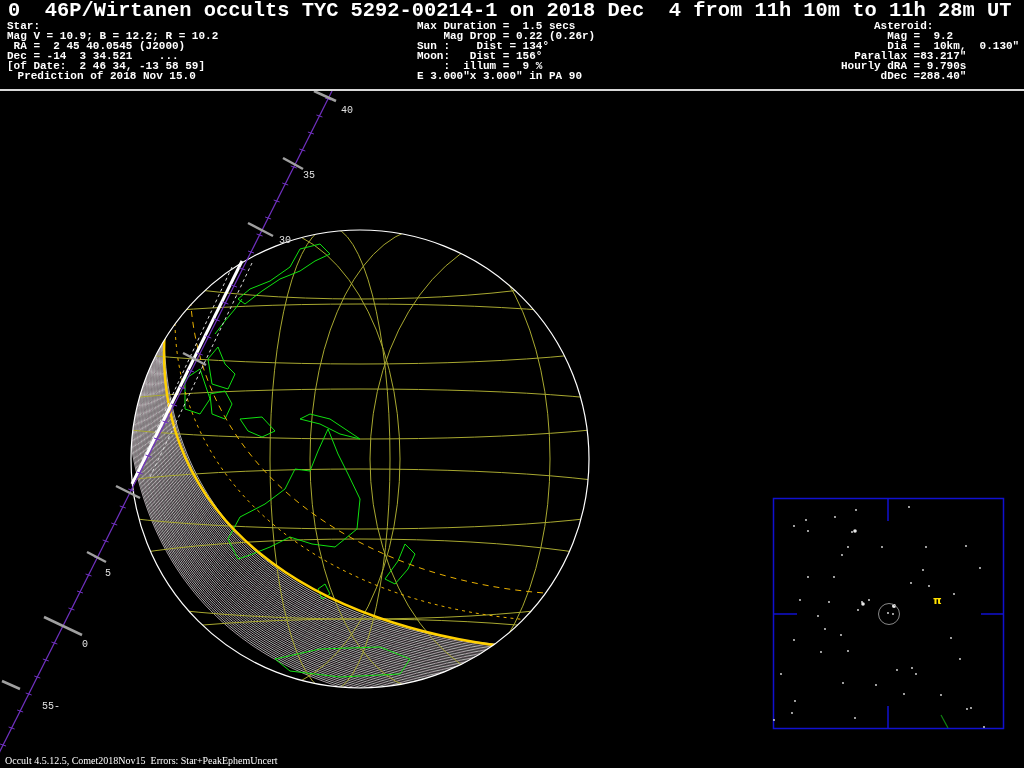  What do you see at coordinates (100, 46) in the screenshot?
I see `info-text: RA = 2 45 40.0545 (J2000)` at bounding box center [100, 46].